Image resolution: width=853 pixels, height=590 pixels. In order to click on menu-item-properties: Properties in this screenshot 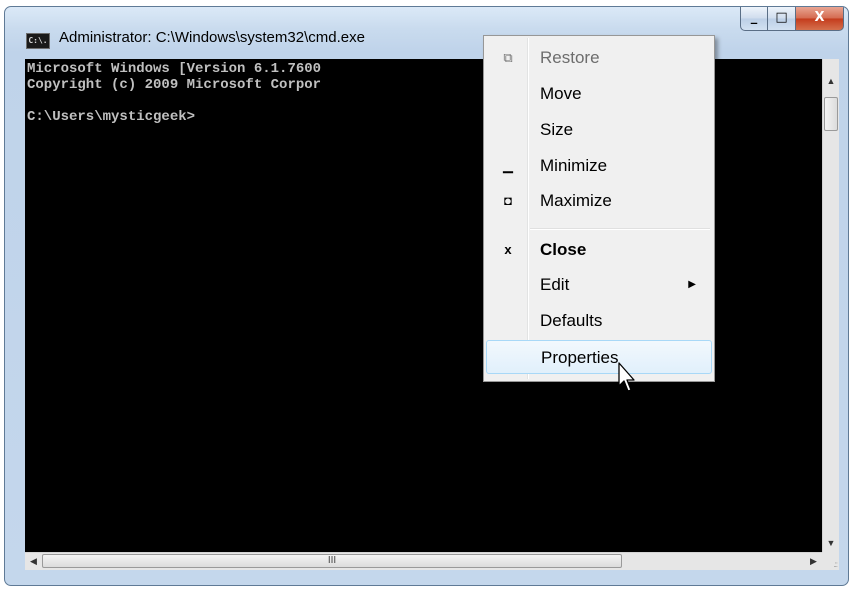, I will do `click(599, 357)`.